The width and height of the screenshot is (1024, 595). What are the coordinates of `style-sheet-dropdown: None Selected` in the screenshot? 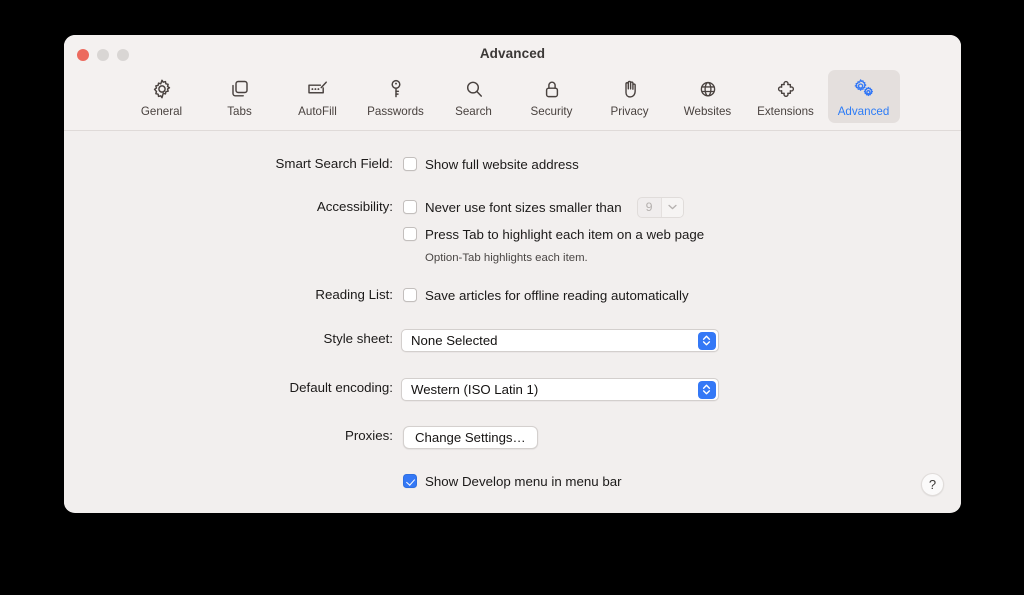 It's located at (560, 340).